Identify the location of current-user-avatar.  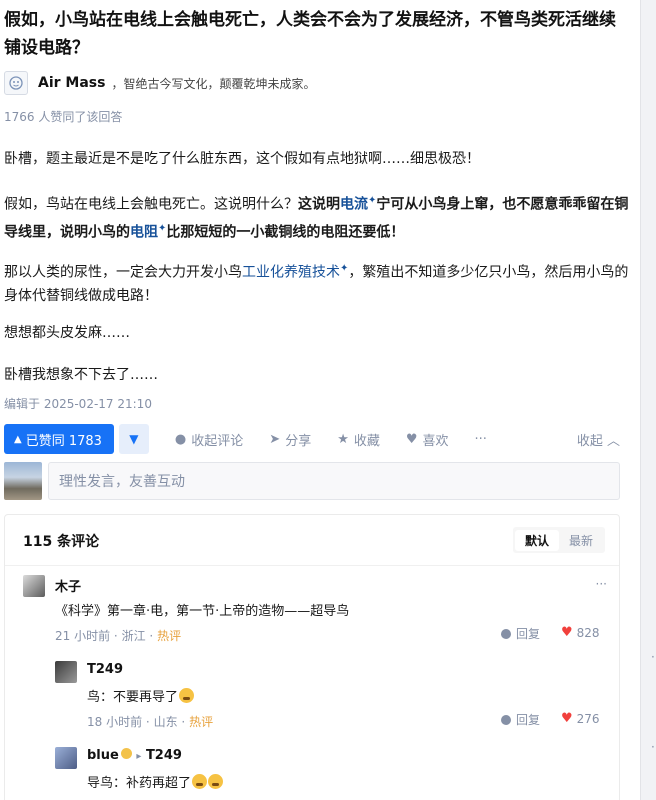
(23, 481).